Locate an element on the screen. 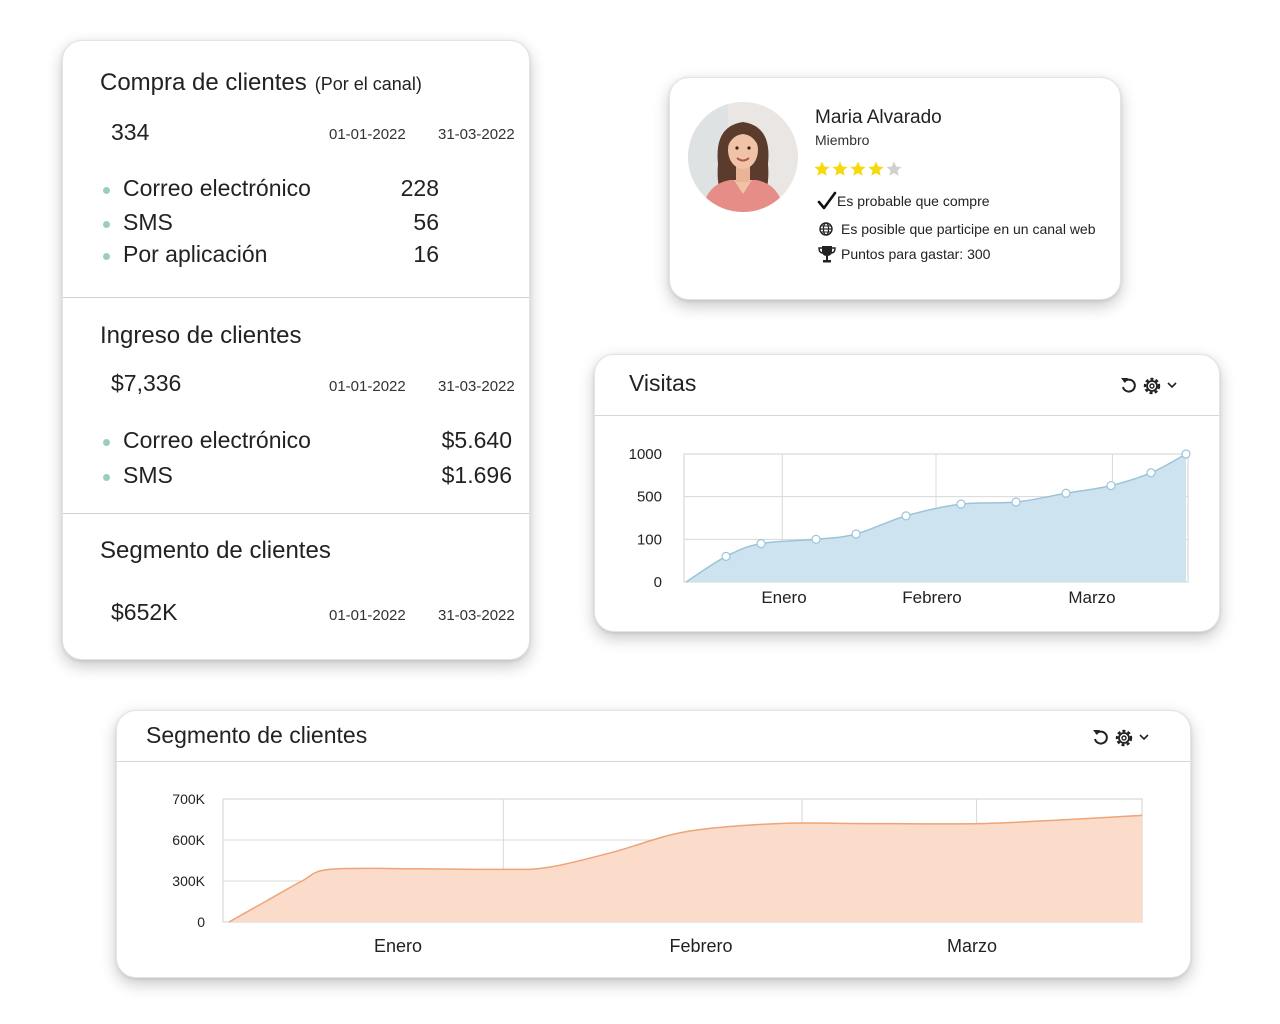 The image size is (1280, 1024). profile-name: Maria Alvarado is located at coordinates (878, 117).